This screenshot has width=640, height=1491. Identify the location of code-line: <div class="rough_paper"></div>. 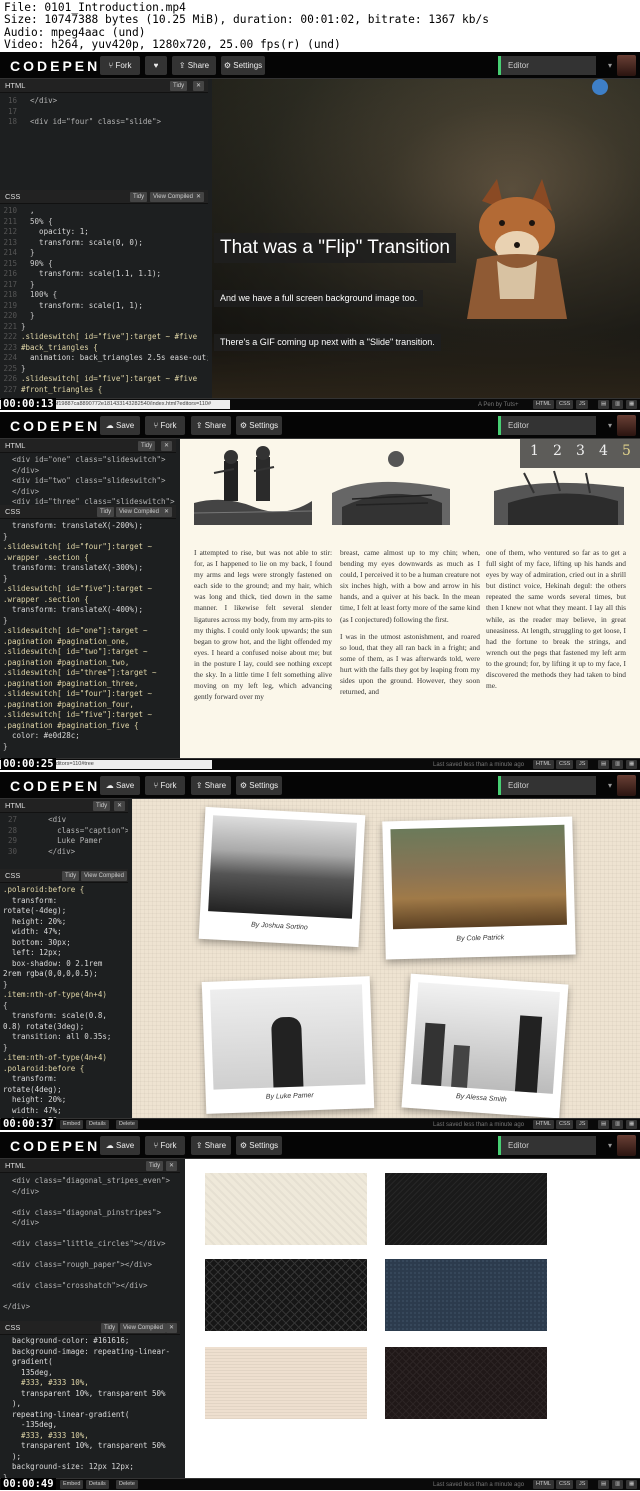
(91, 1265).